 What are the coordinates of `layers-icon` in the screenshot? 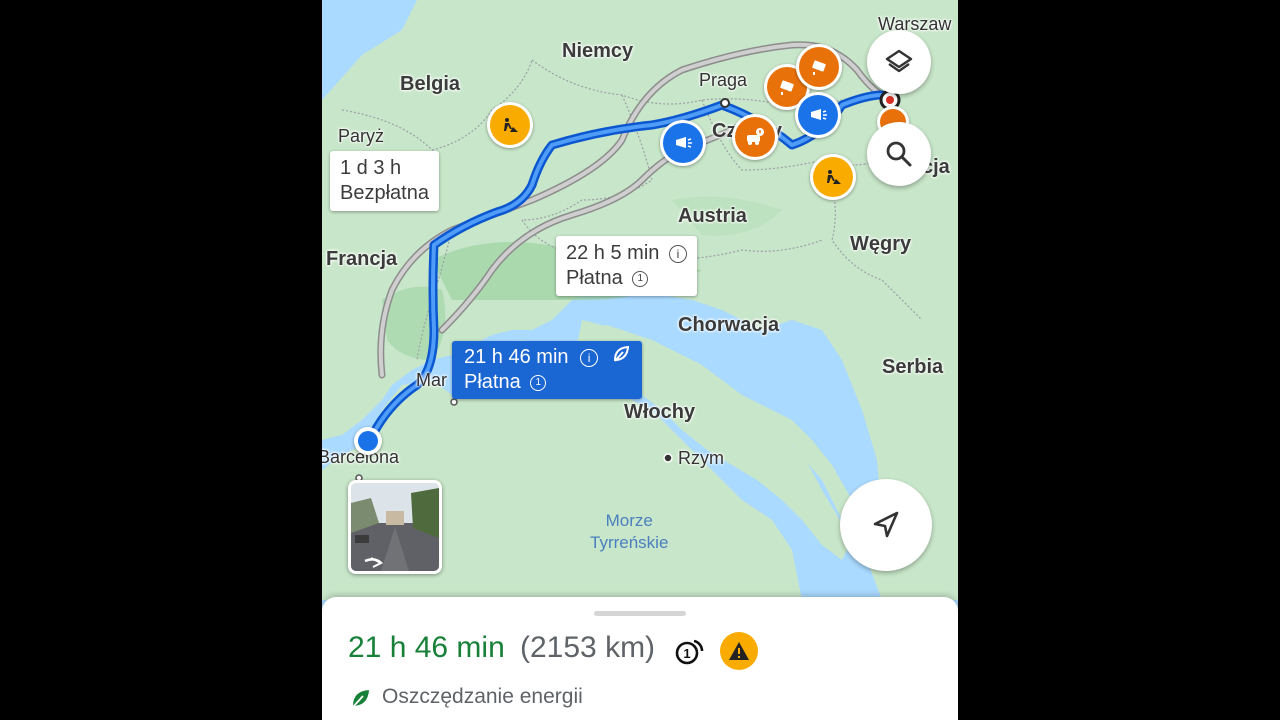 It's located at (899, 61).